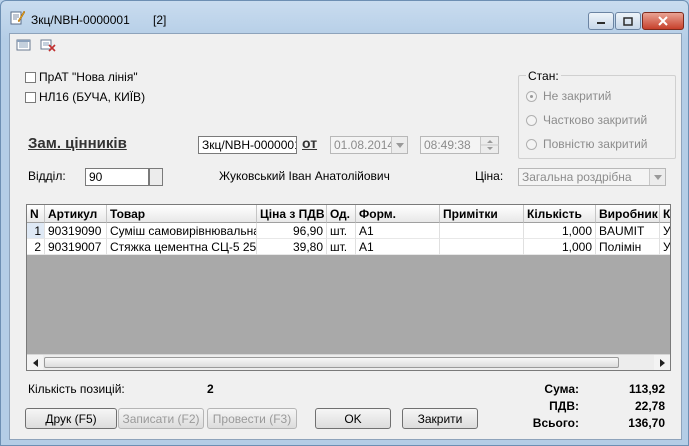 Image resolution: width=689 pixels, height=446 pixels. Describe the element at coordinates (595, 120) in the screenshot. I see `state-partial-label: Частково закритий` at that location.